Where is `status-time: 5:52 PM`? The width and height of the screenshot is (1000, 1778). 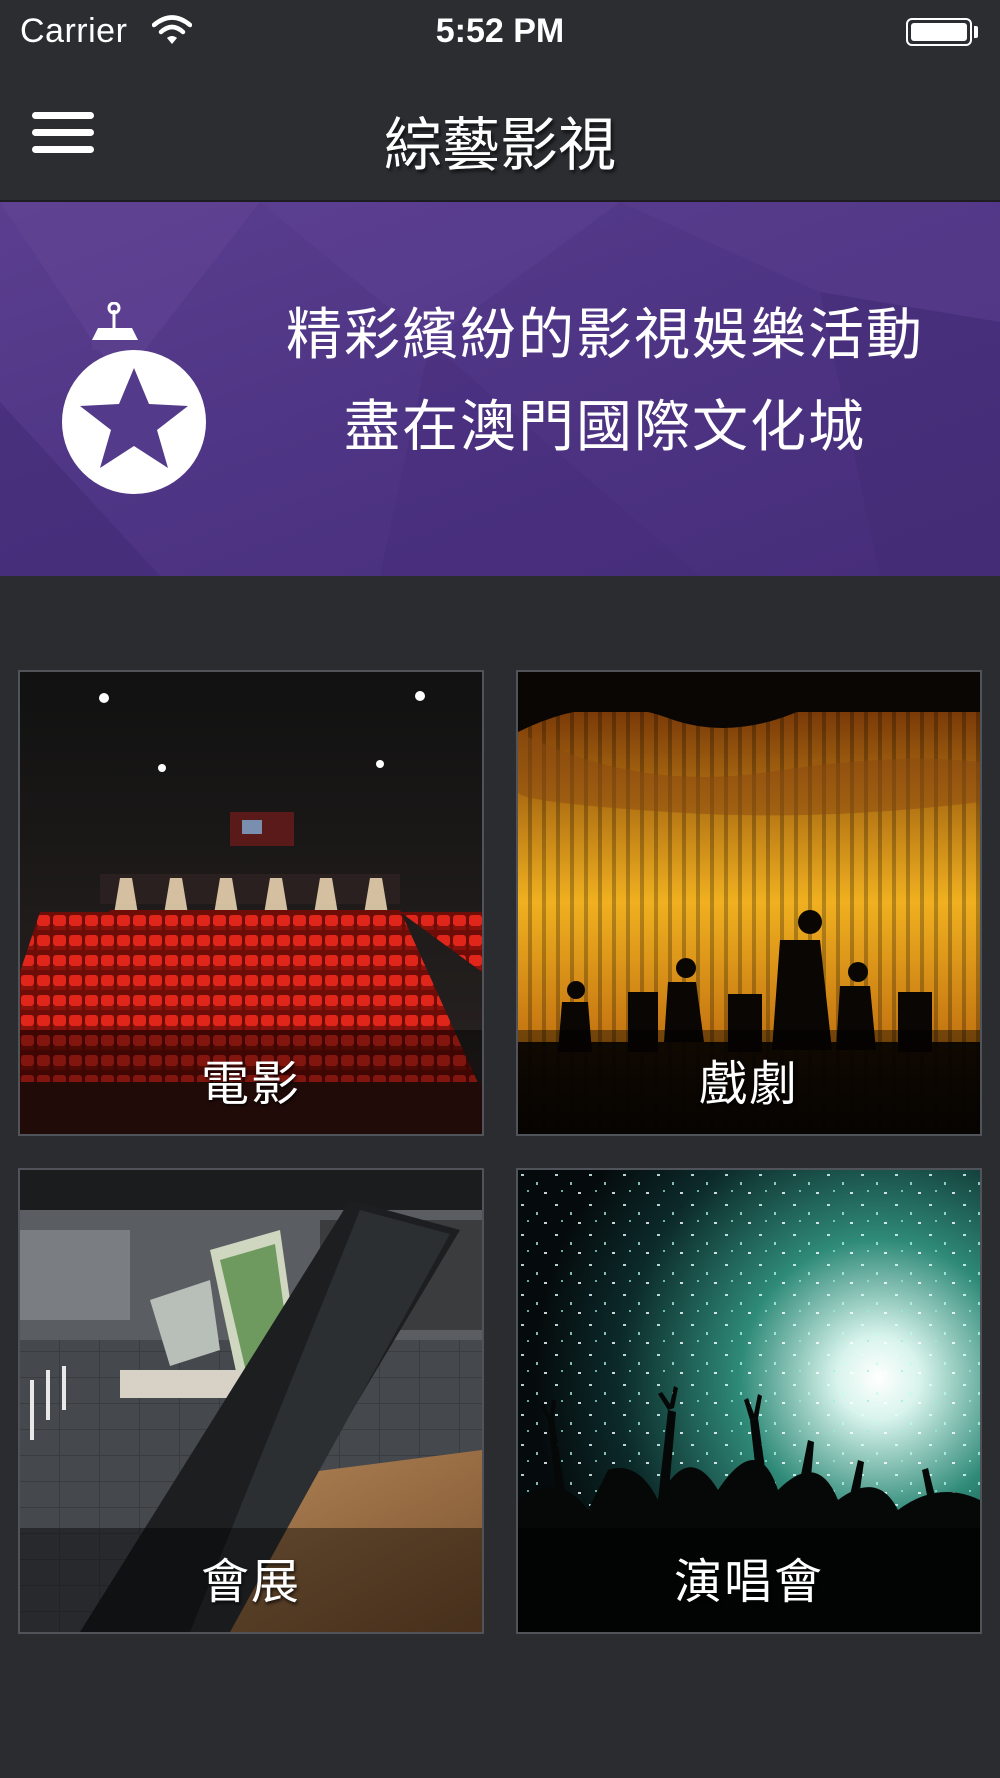
status-time: 5:52 PM is located at coordinates (500, 31).